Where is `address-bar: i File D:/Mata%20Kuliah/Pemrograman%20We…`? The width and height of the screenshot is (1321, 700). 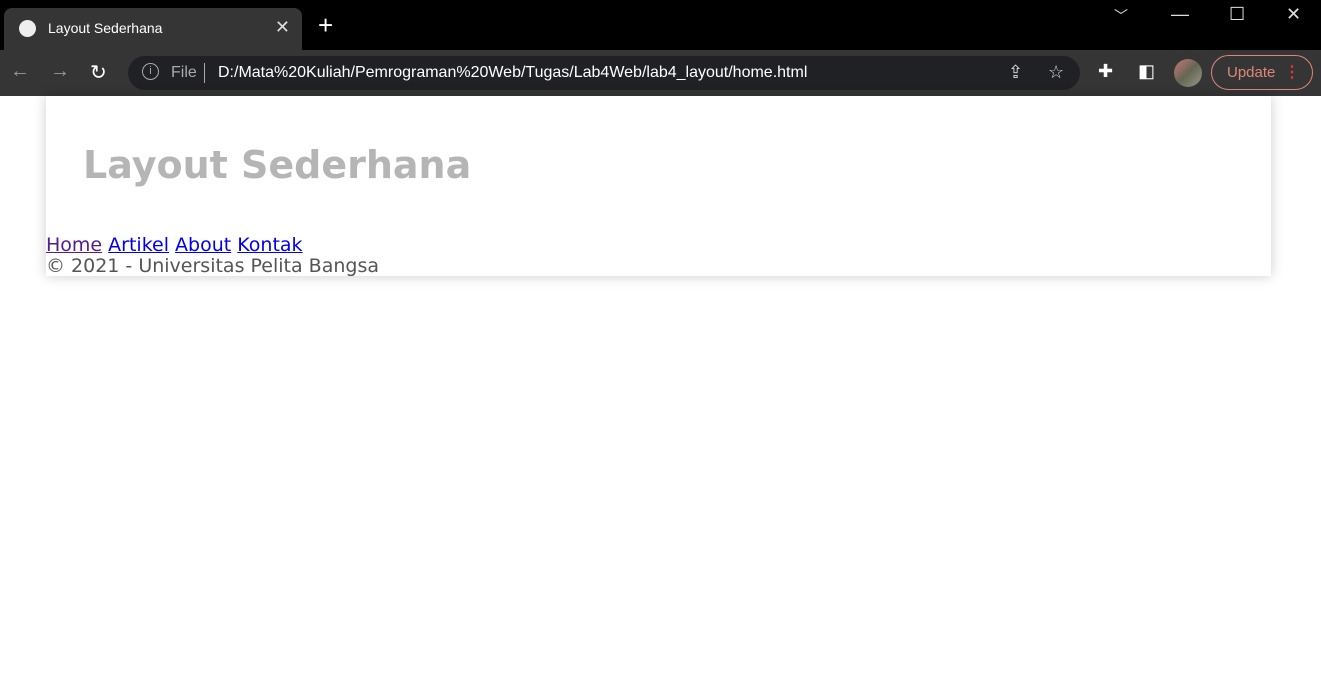
address-bar: i File D:/Mata%20Kuliah/Pemrograman%20We… is located at coordinates (604, 73).